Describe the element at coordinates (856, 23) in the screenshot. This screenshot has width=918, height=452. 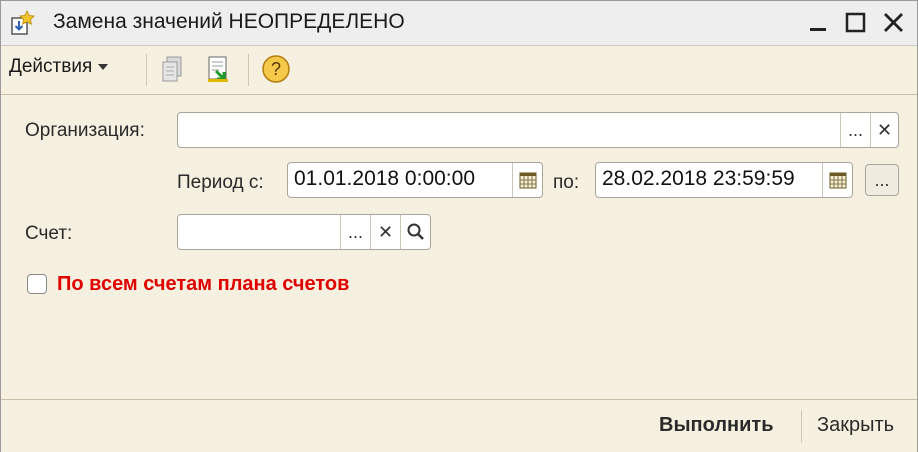
I see `maximize-icon` at that location.